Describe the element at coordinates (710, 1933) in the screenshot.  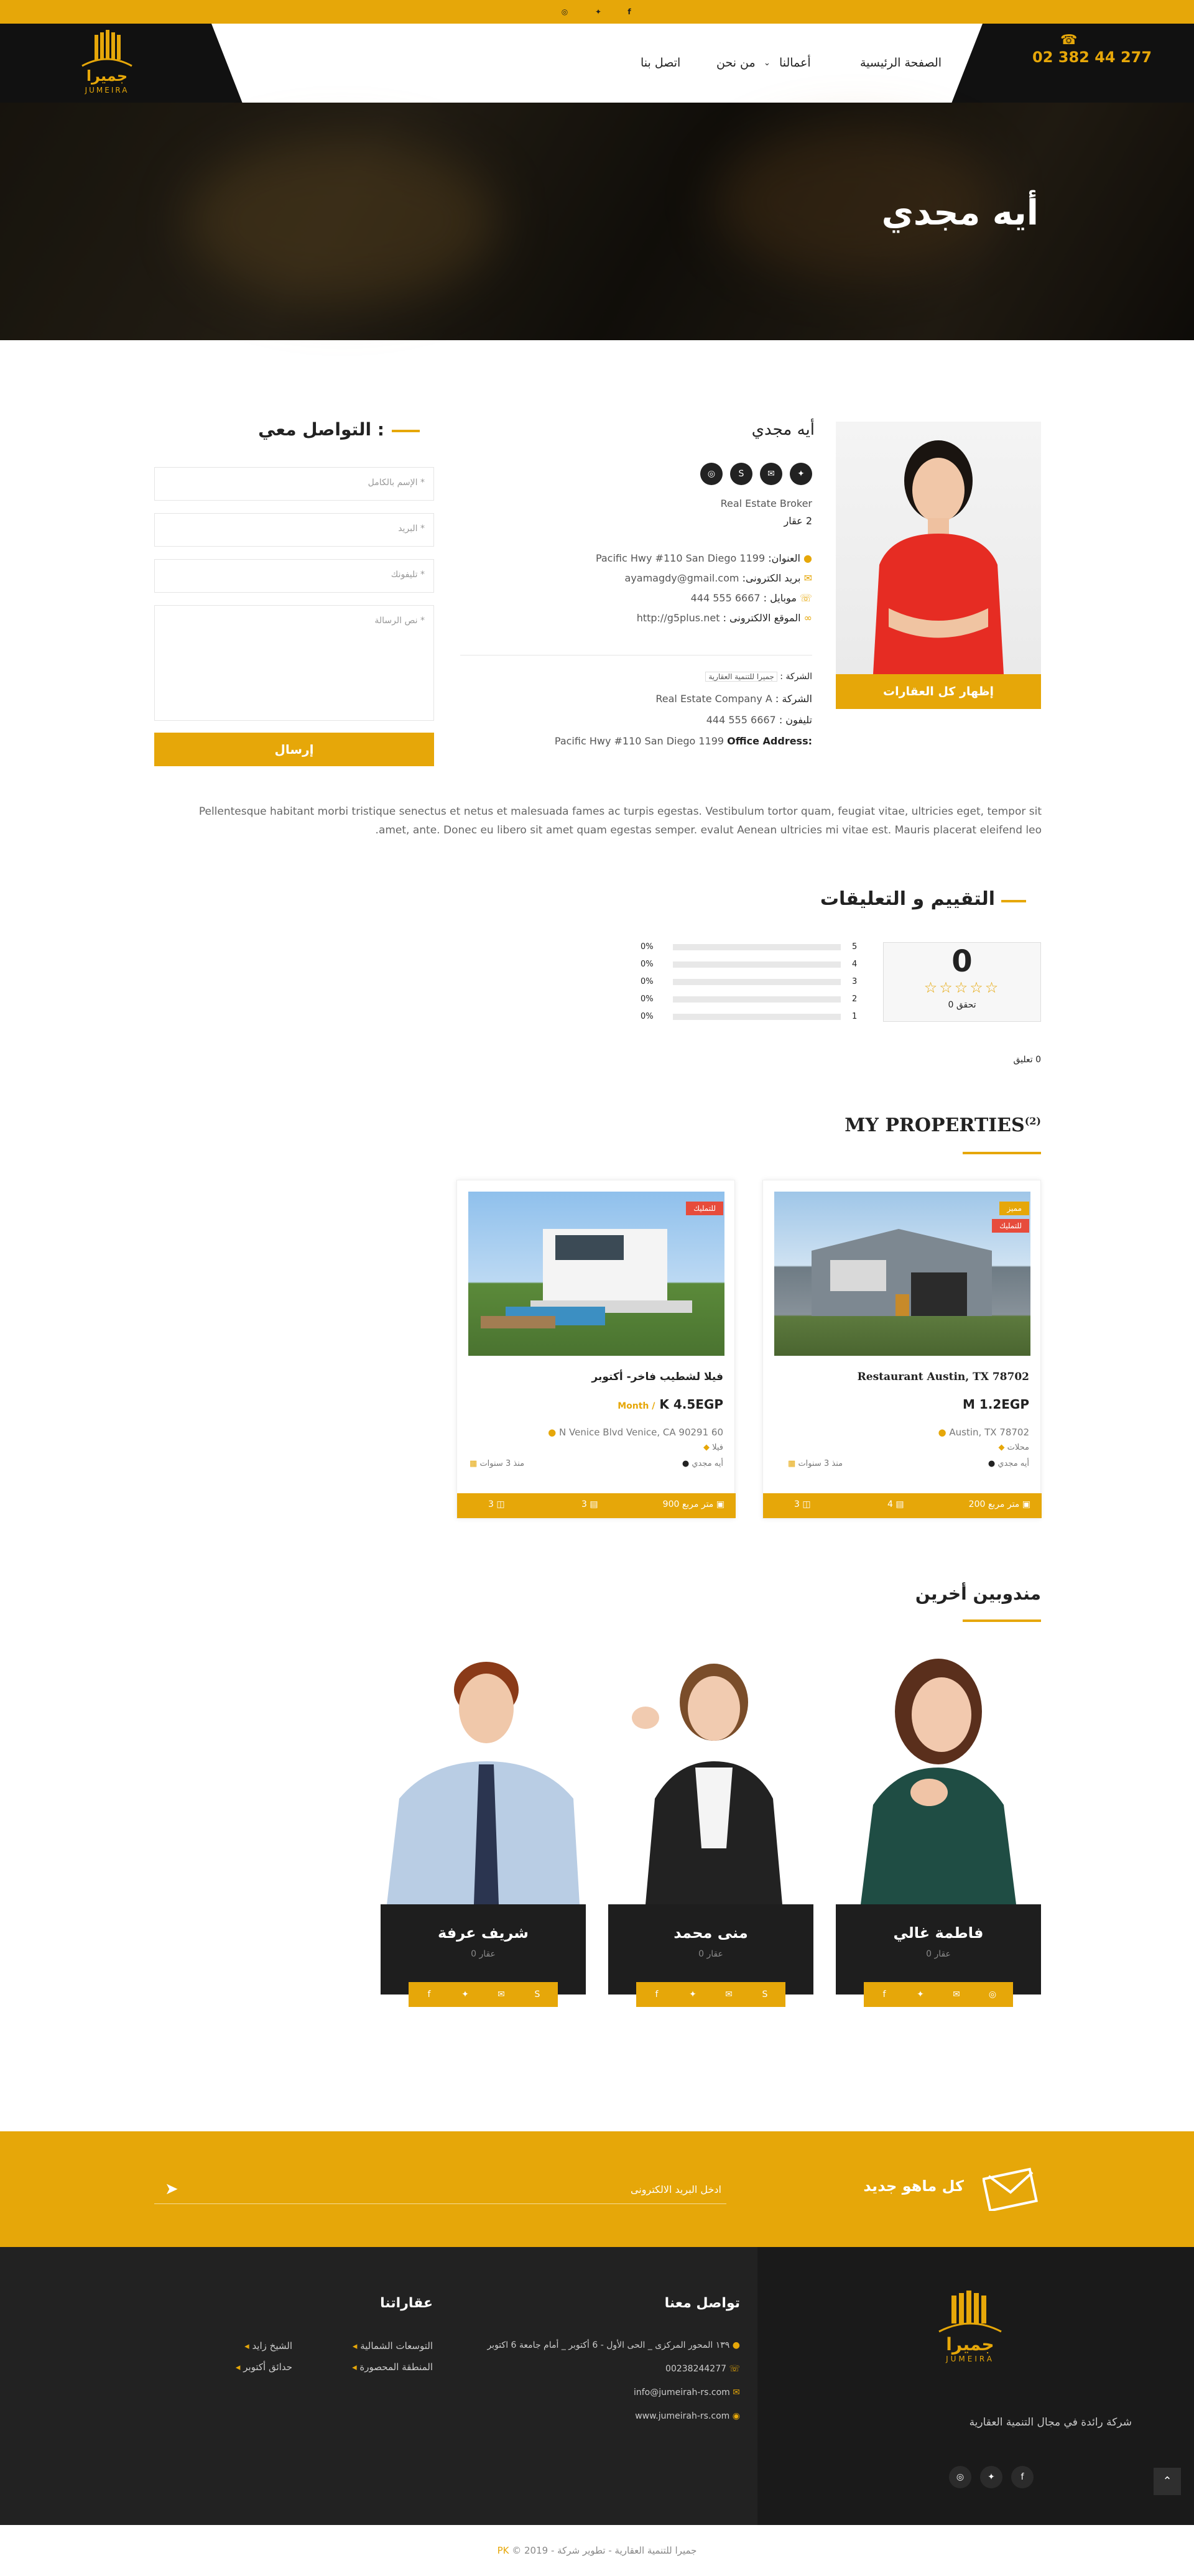
I see `agent-name: منى محمد` at that location.